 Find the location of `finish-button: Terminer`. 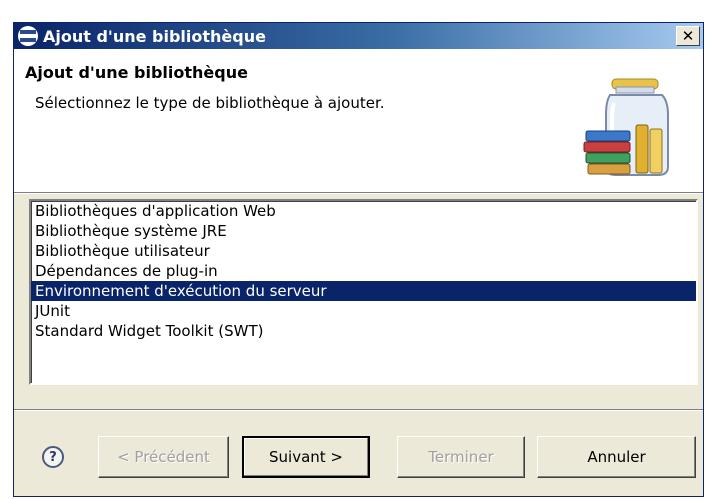

finish-button: Terminer is located at coordinates (461, 457).